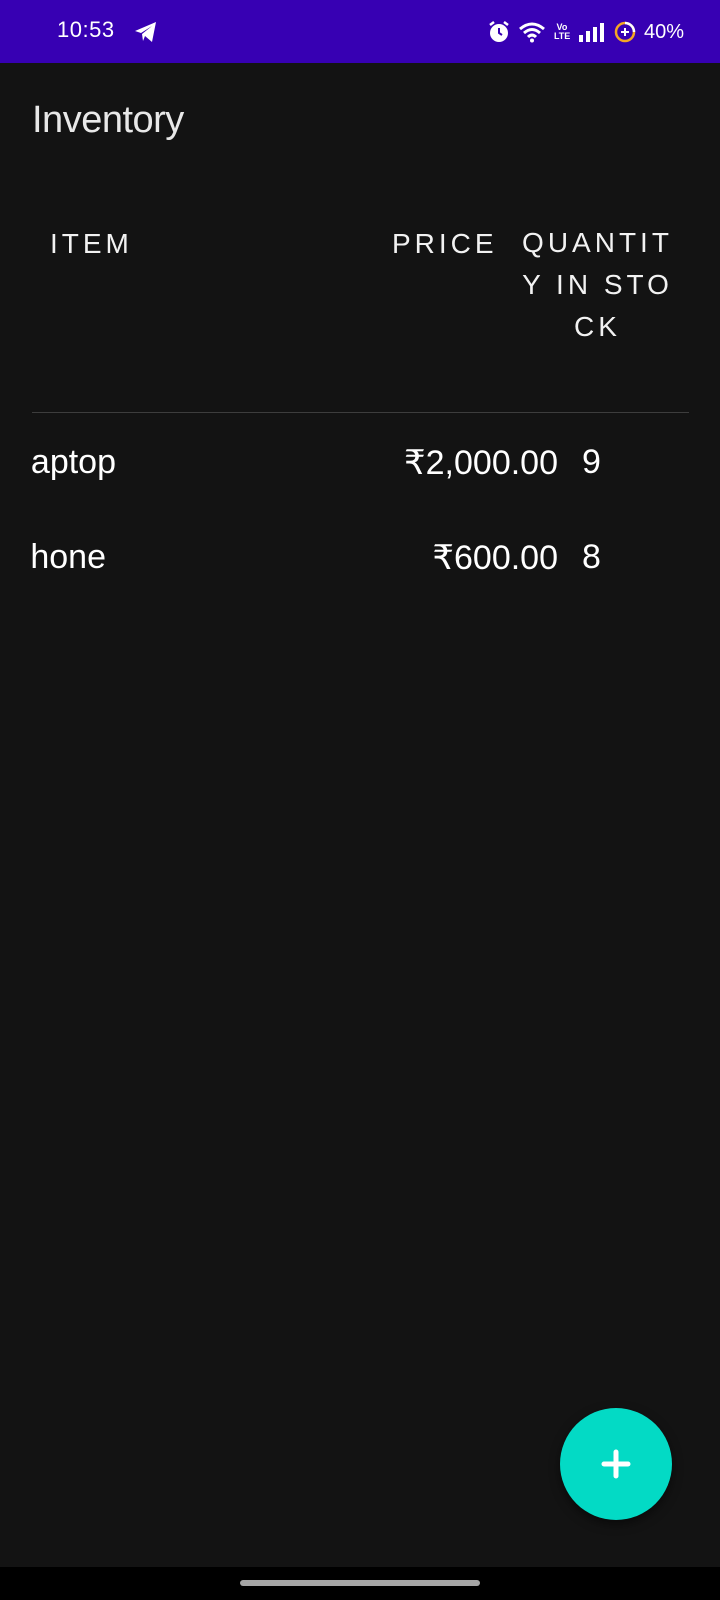 The image size is (720, 1600). Describe the element at coordinates (532, 32) in the screenshot. I see `wifi-icon` at that location.